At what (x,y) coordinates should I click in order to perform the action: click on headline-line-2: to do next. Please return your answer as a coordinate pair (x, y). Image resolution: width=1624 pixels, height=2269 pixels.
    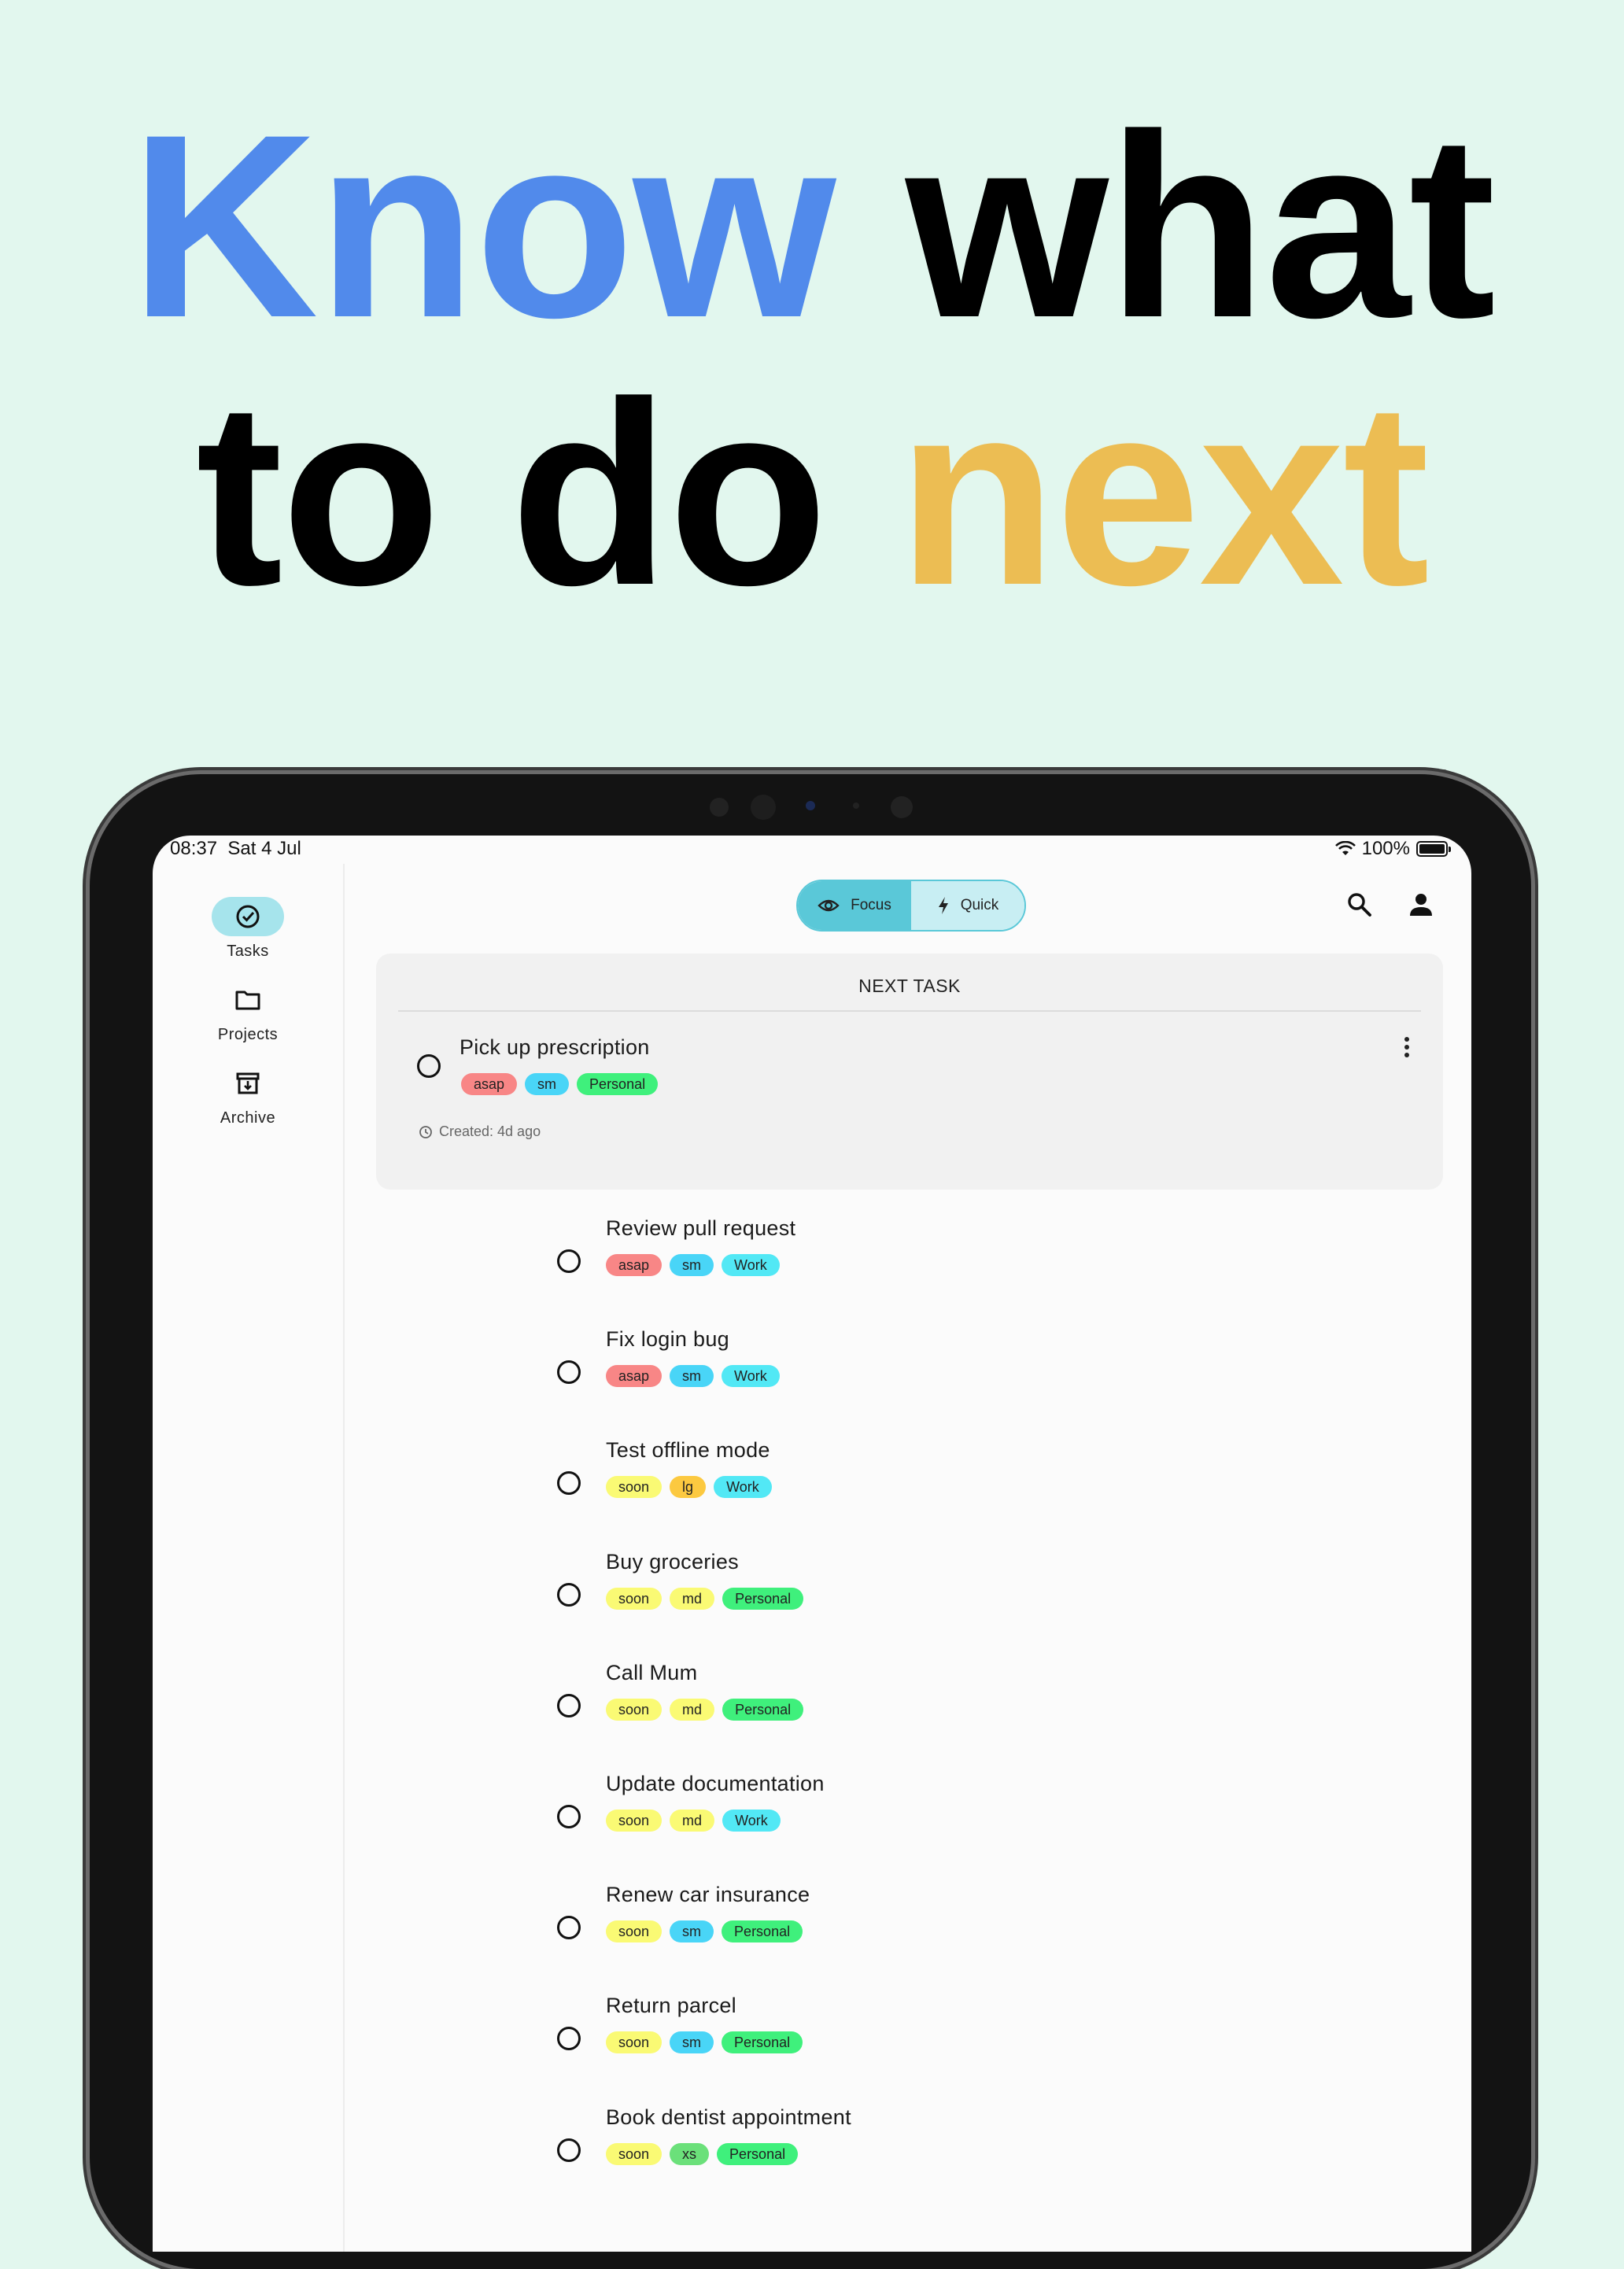
    Looking at the image, I should click on (812, 494).